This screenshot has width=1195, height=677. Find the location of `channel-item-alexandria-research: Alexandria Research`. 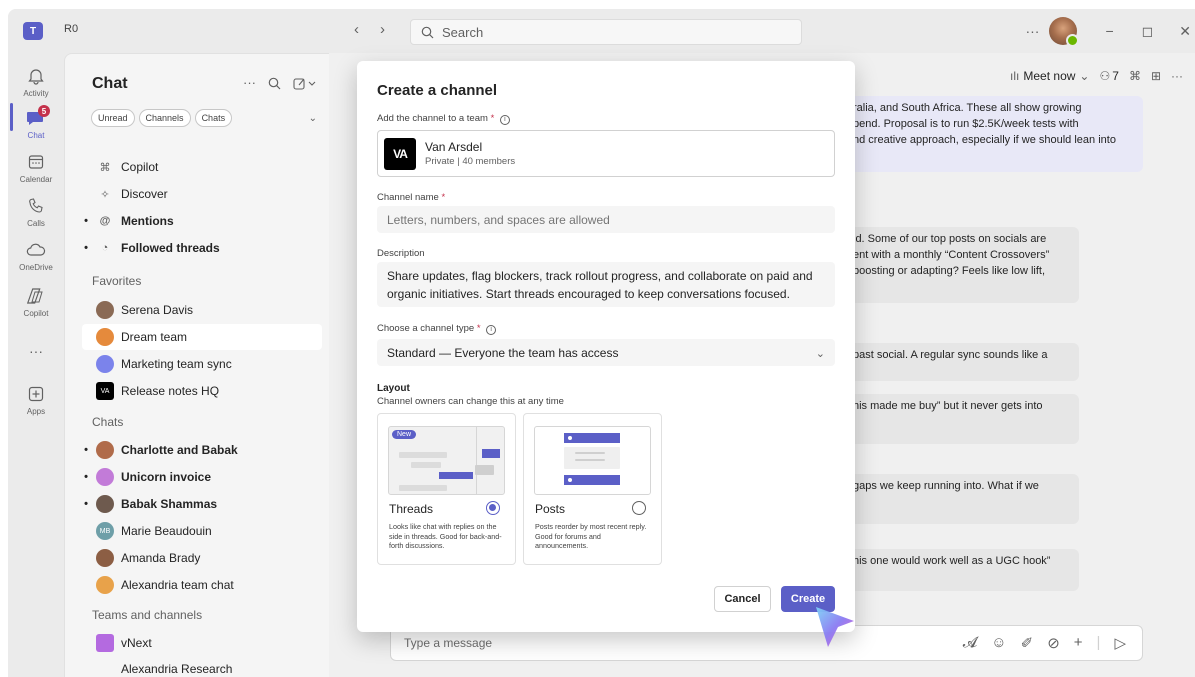

channel-item-alexandria-research: Alexandria Research is located at coordinates (202, 666).